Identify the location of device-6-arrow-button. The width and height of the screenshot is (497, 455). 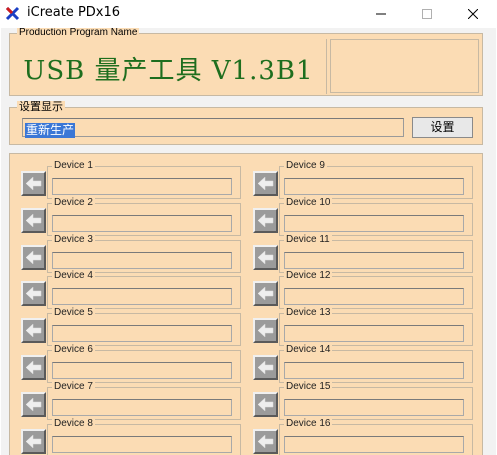
(33, 367).